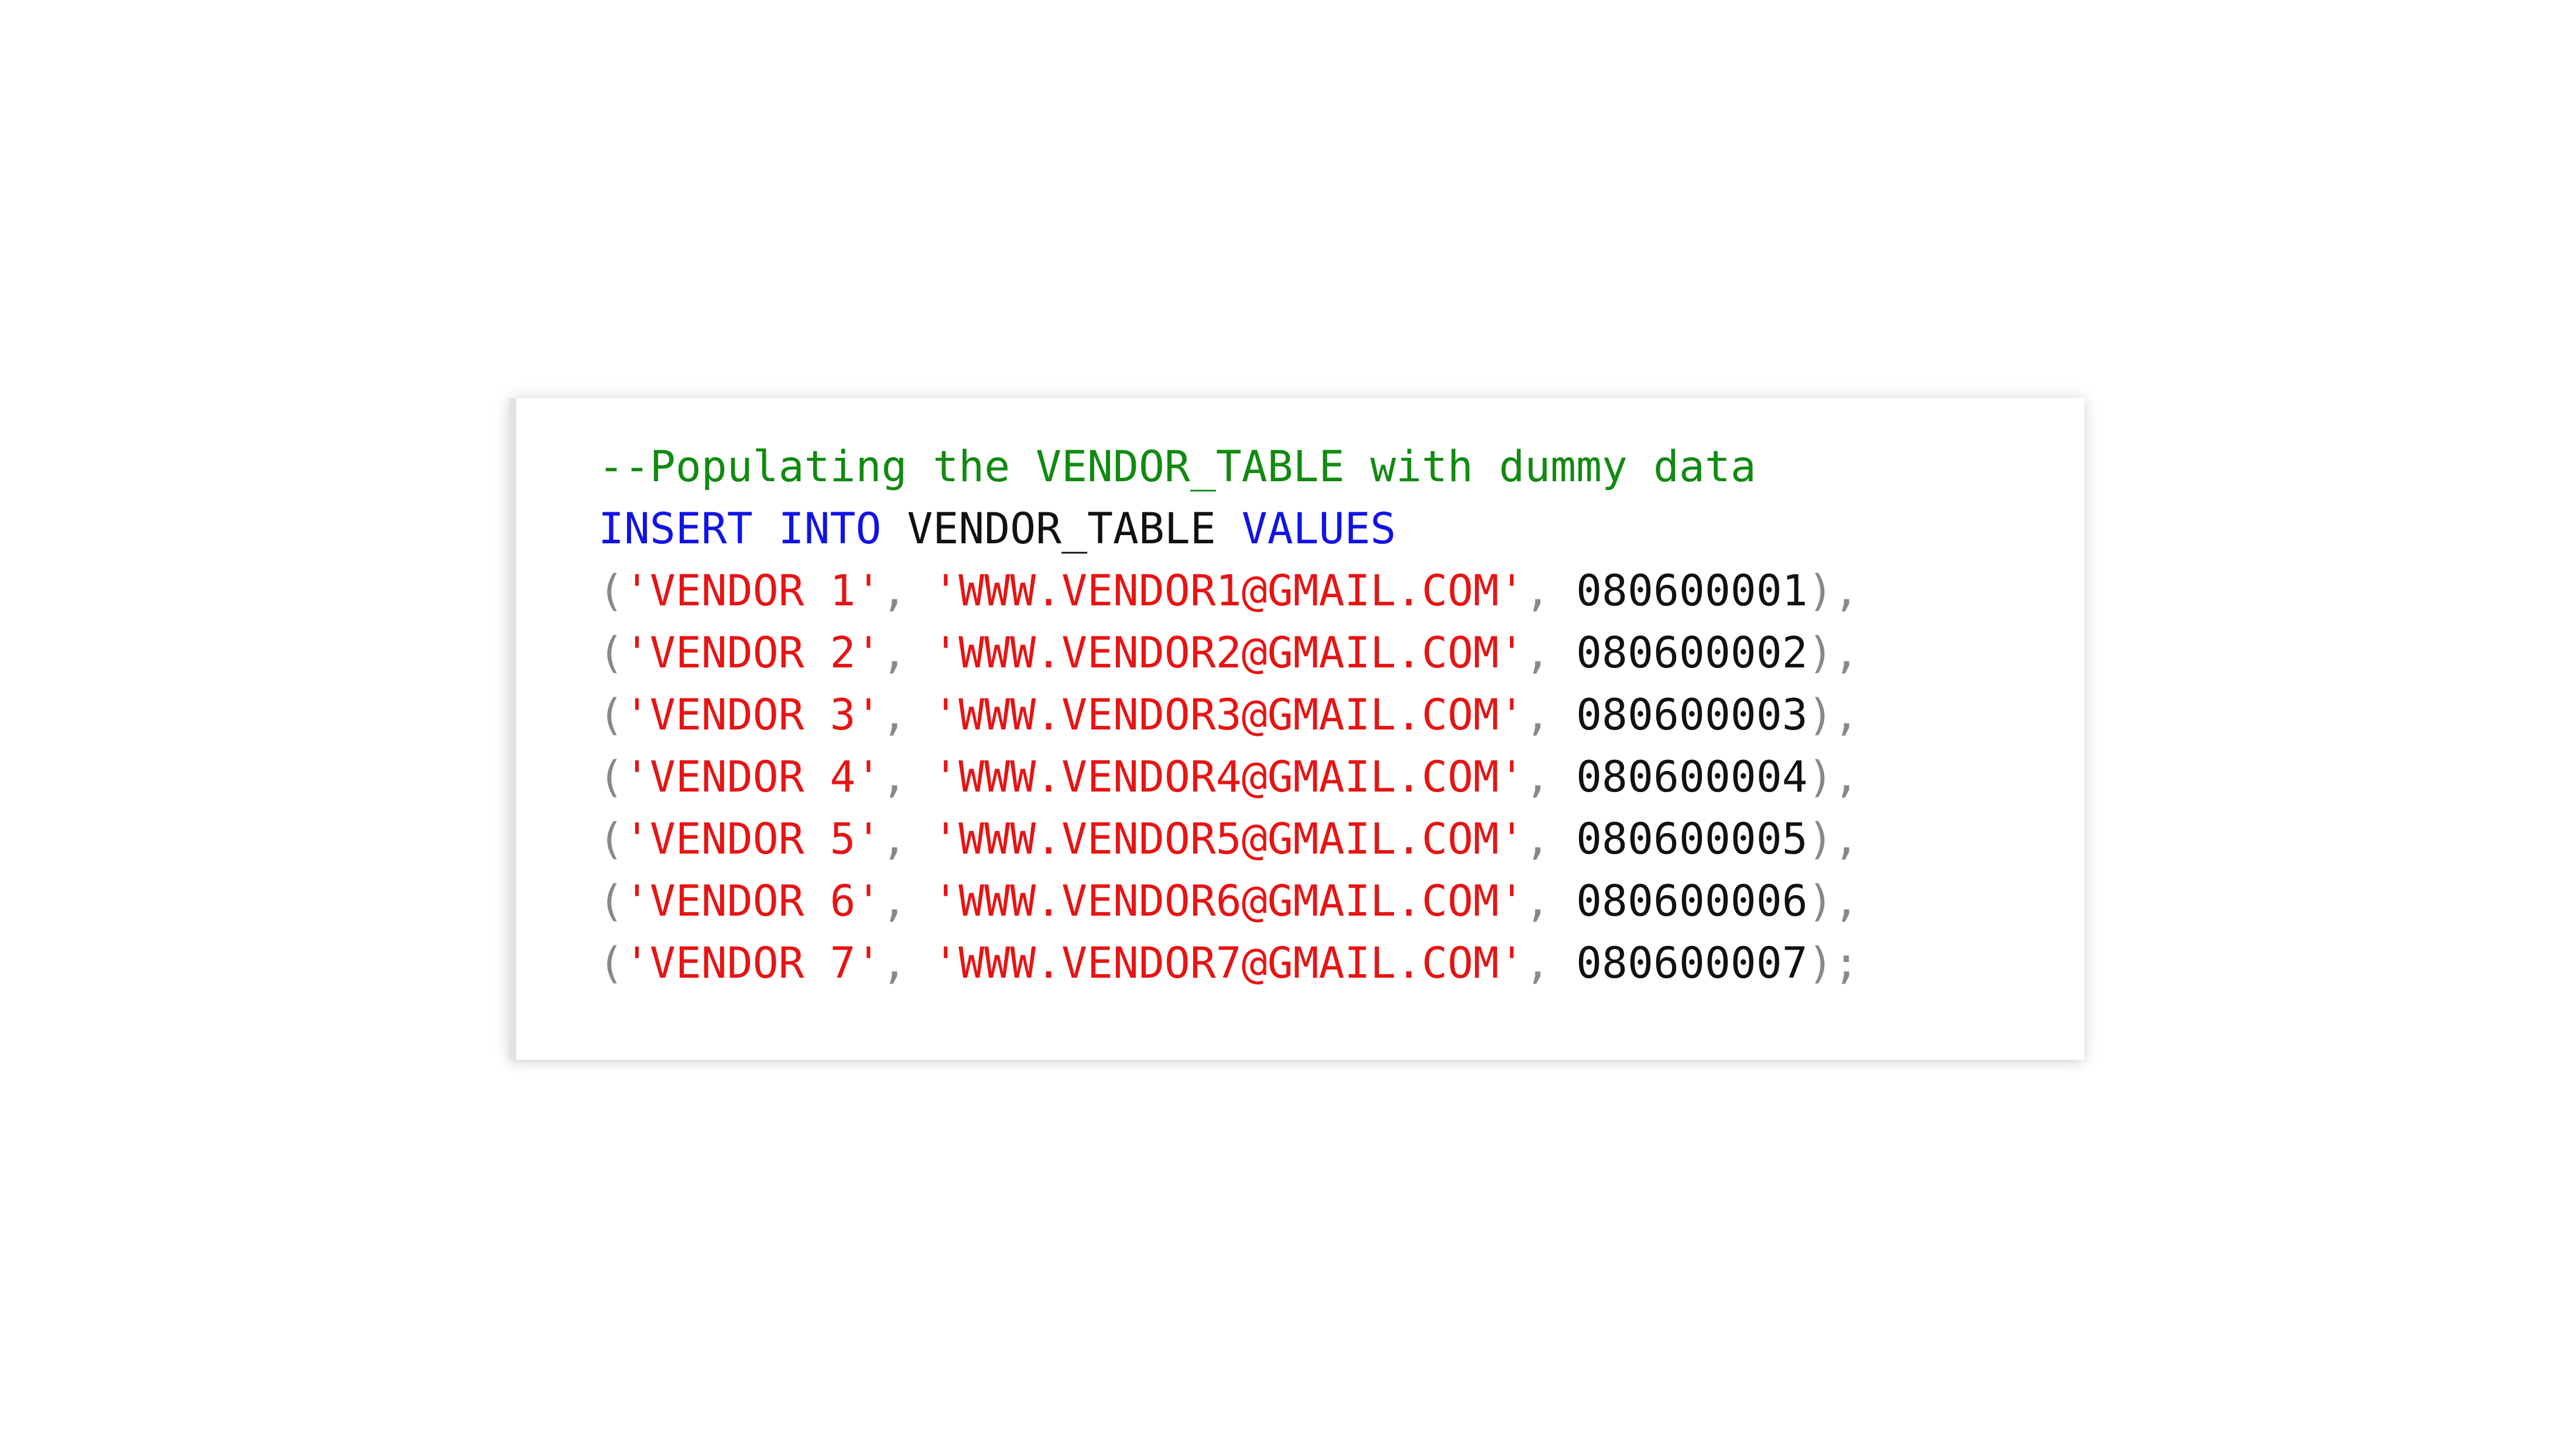  I want to click on vendor-name-literal: 'VENDOR 3', so click(753, 715).